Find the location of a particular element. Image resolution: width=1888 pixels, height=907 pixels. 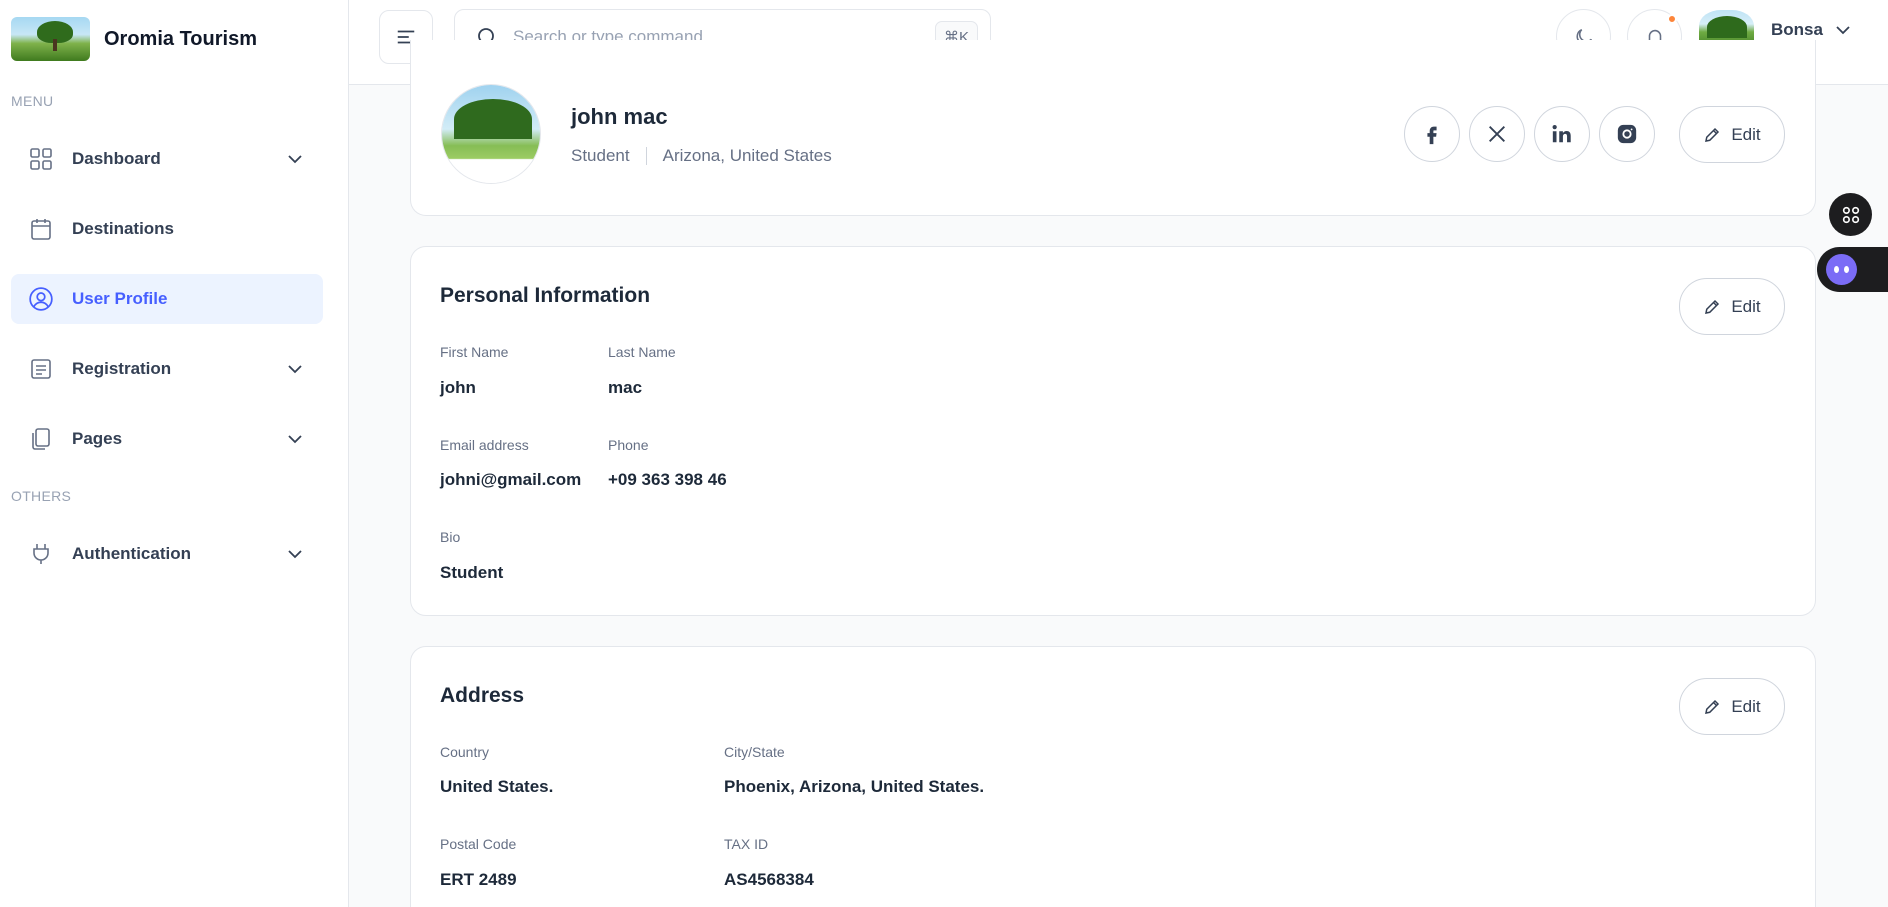

bio-value: Student is located at coordinates (472, 572).